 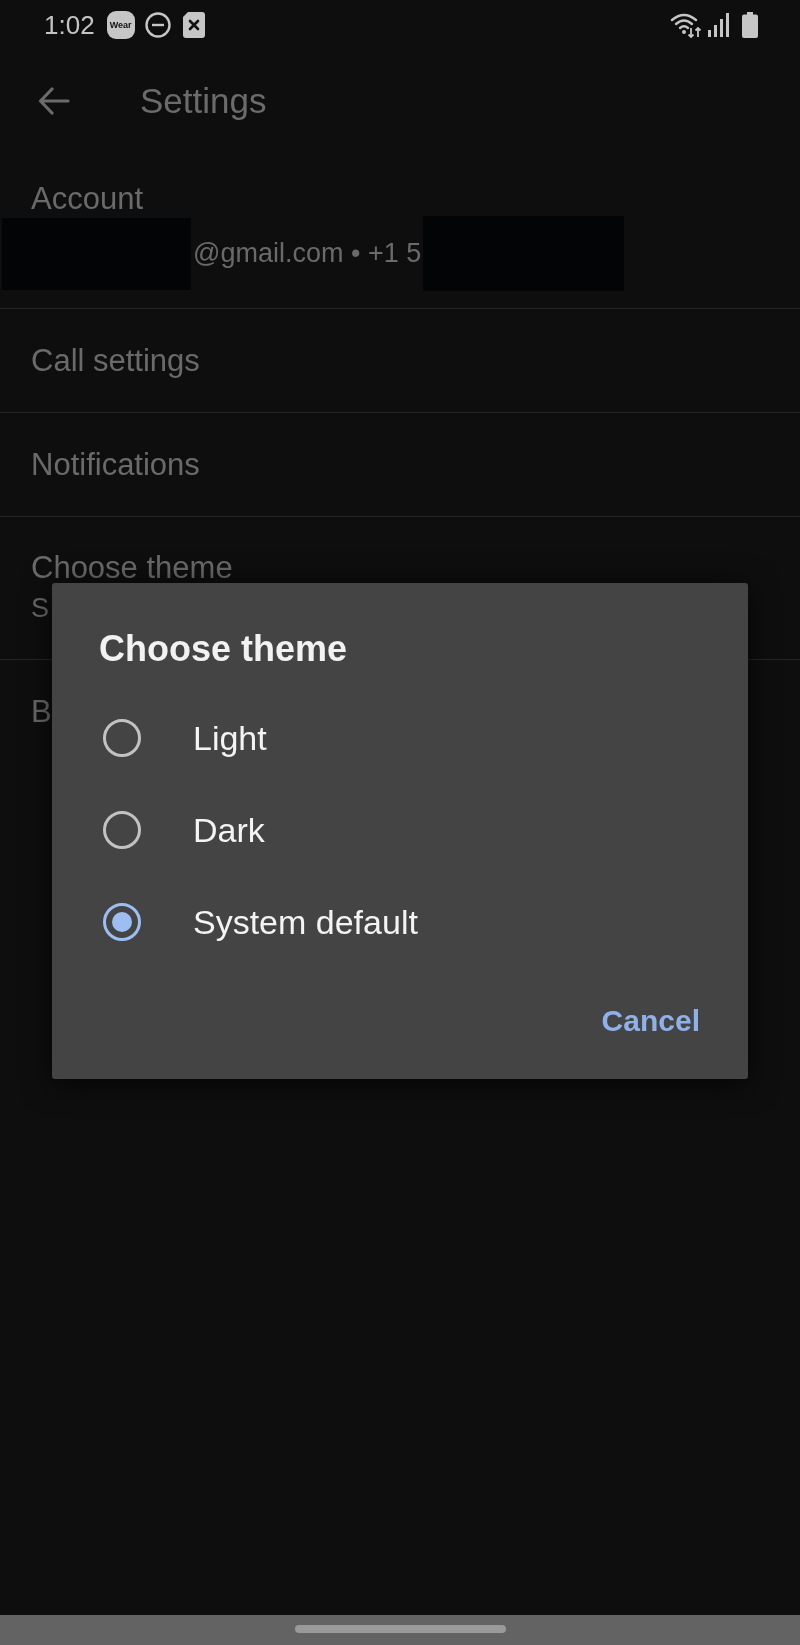 What do you see at coordinates (54, 101) in the screenshot?
I see `back-arrow-icon` at bounding box center [54, 101].